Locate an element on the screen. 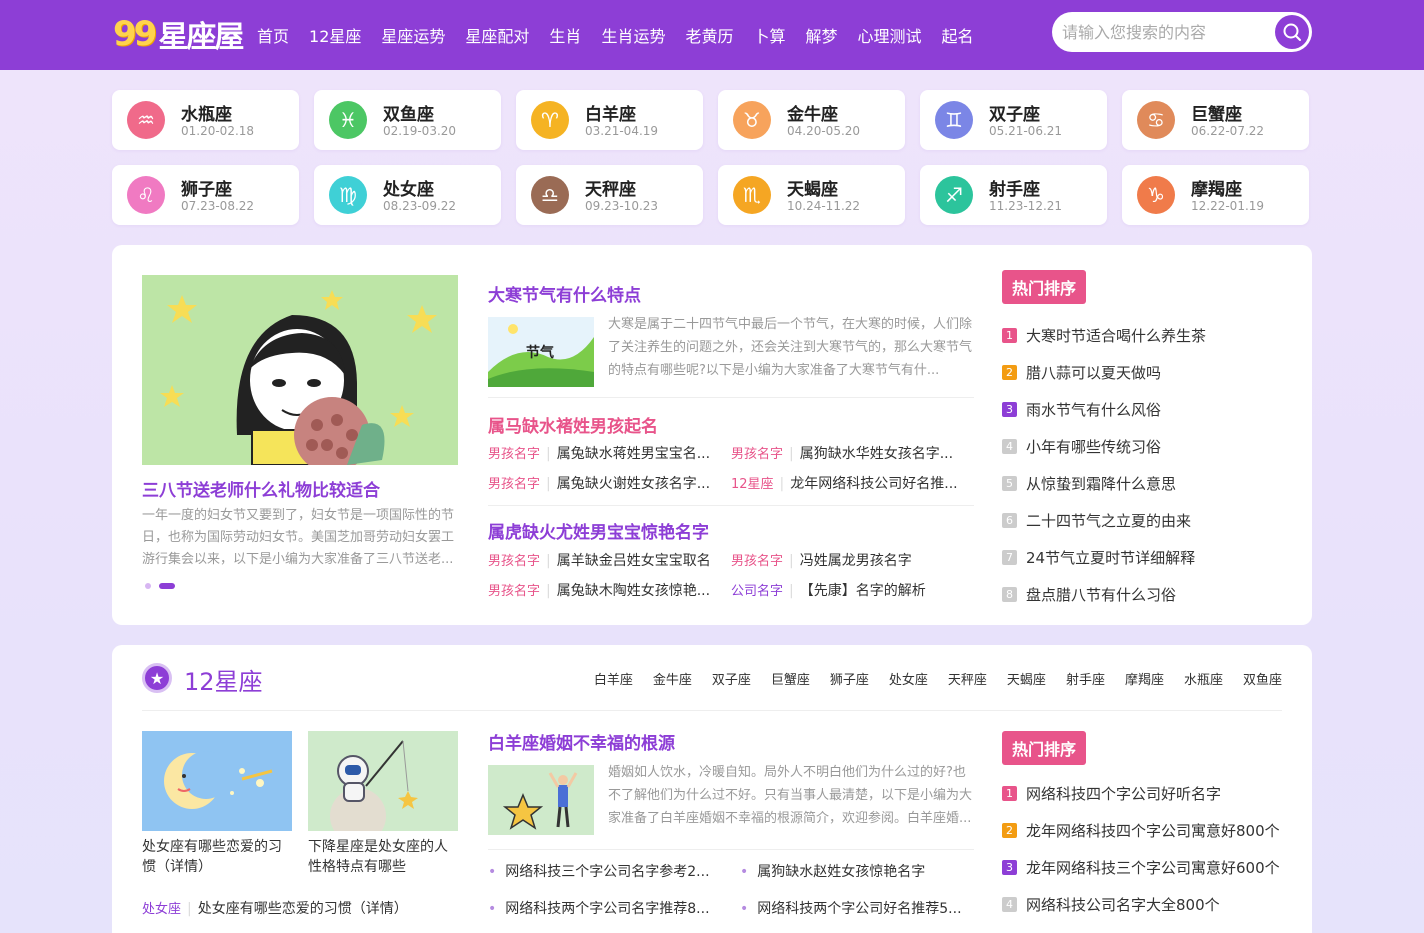 Image resolution: width=1424 pixels, height=933 pixels. zodiac-card-leo: ♌ 狮子座 07.23-08.22 is located at coordinates (205, 195).